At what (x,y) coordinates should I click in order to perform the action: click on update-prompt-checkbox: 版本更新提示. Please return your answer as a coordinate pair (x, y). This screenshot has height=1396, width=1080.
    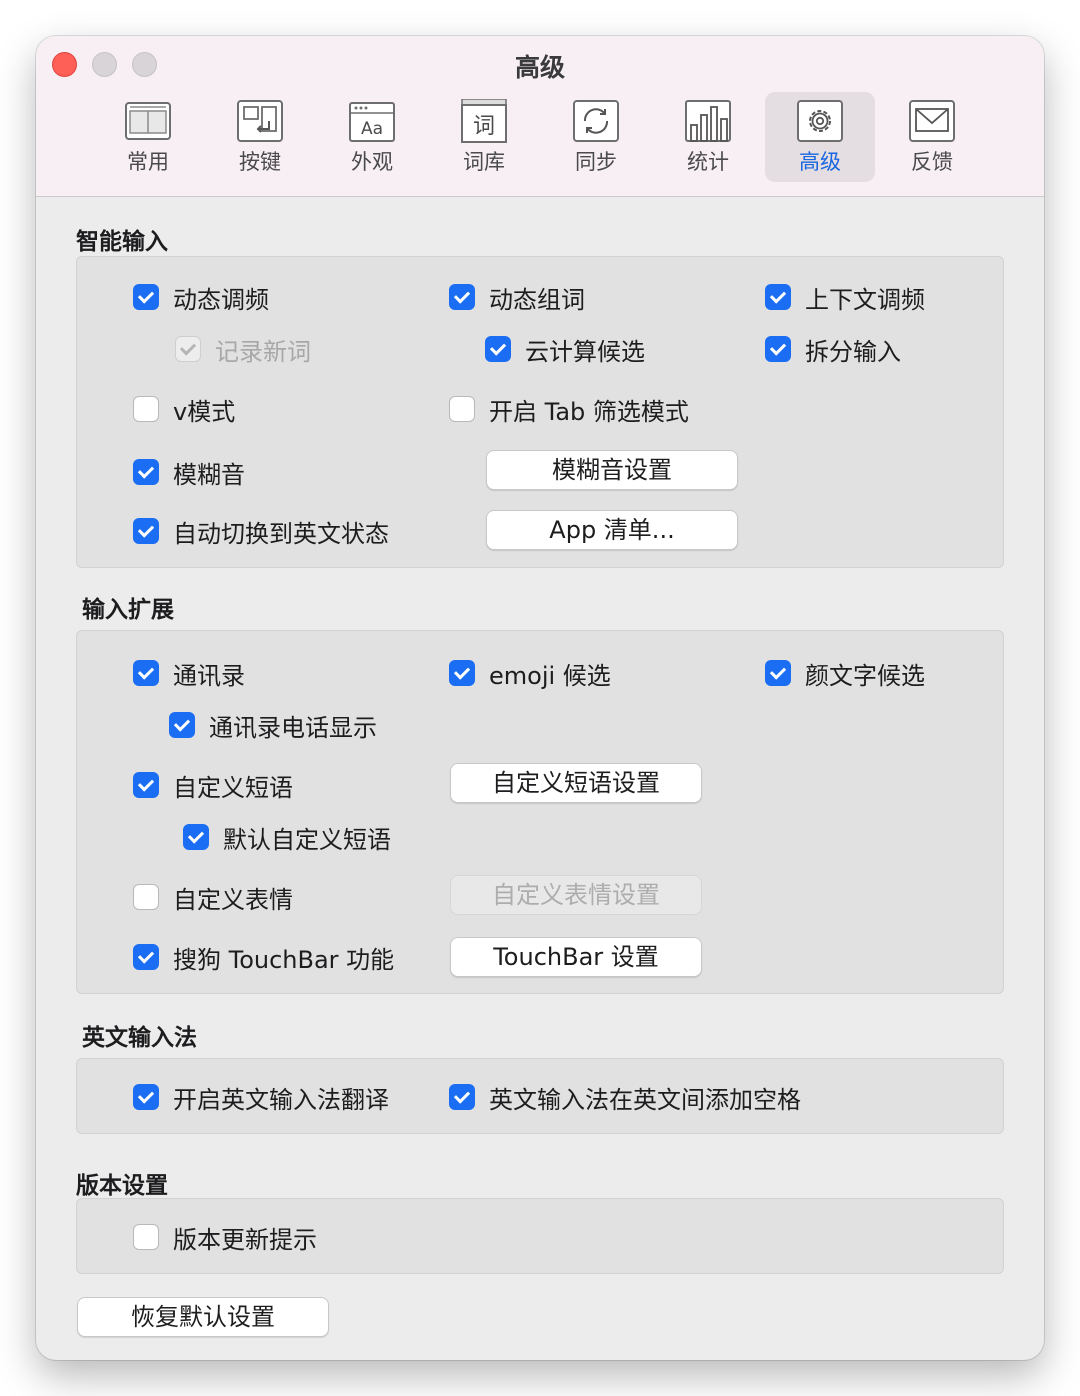
    Looking at the image, I should click on (225, 1237).